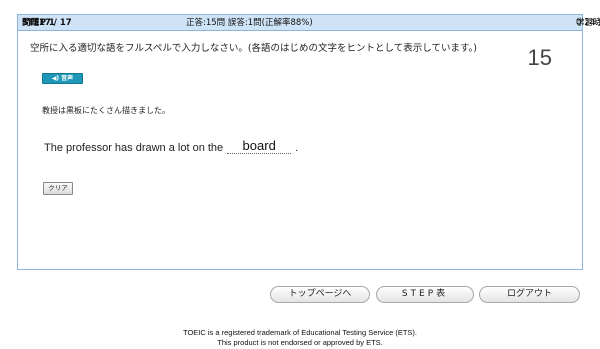 The height and width of the screenshot is (349, 600). I want to click on logout-button: ログアウト, so click(529, 294).